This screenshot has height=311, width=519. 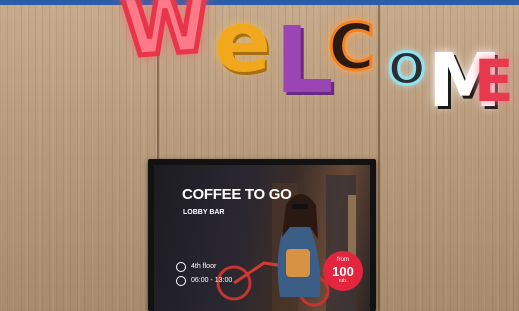 I want to click on price-from: from, so click(x=343, y=260).